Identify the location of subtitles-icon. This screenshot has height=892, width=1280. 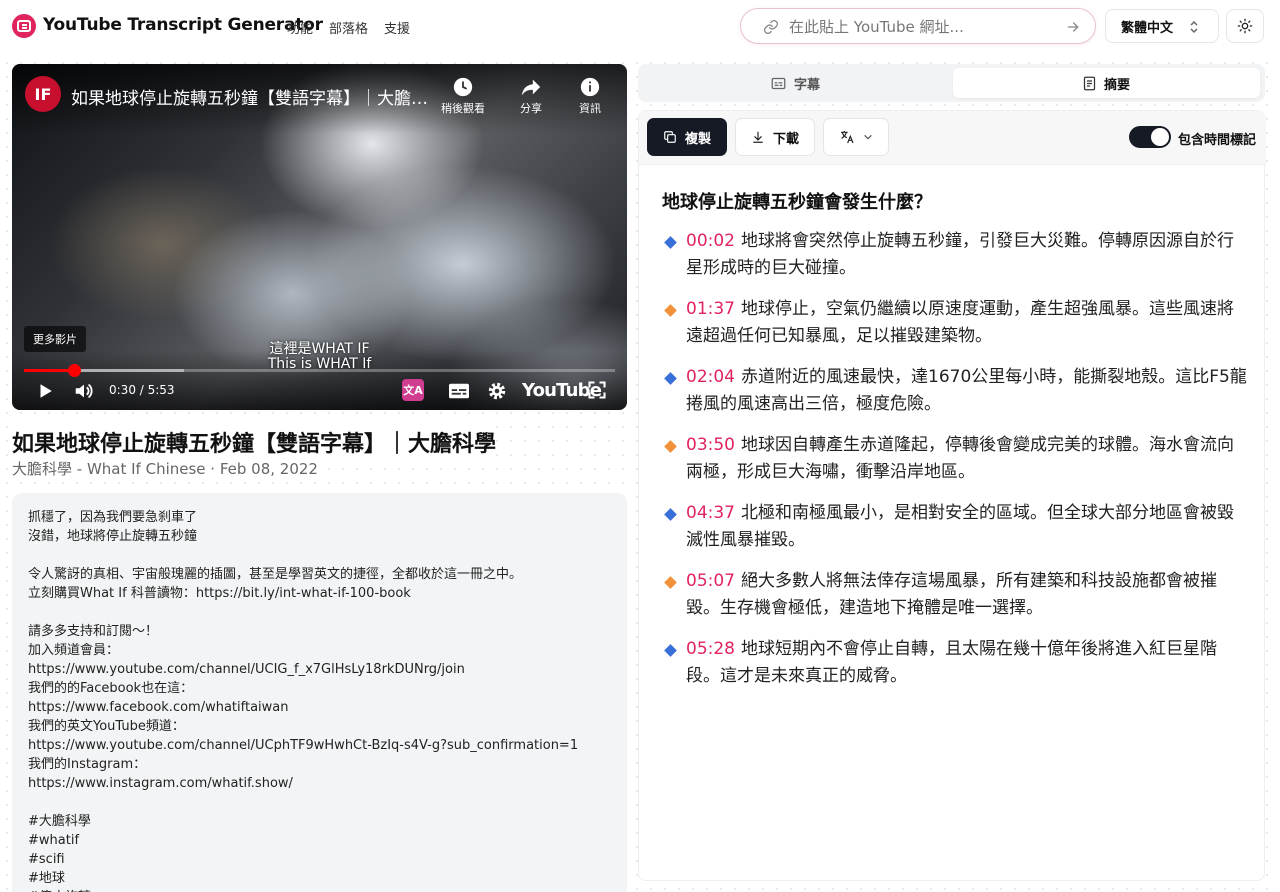
(459, 391).